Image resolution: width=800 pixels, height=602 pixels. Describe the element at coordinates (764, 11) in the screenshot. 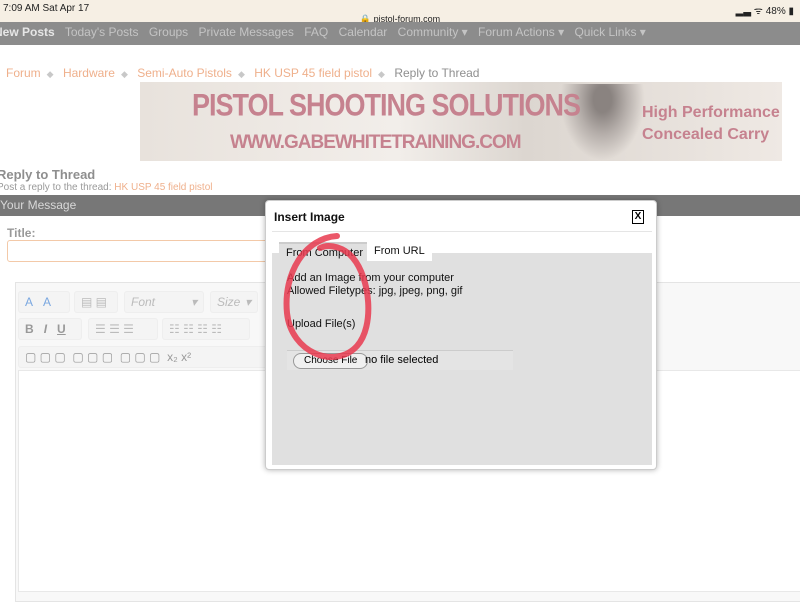

I see `battery-indicator: ▂▃ ᯤ 48% ▮` at that location.